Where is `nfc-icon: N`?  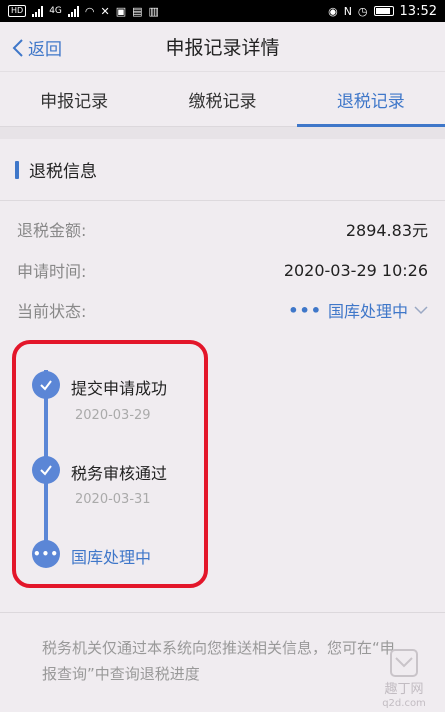 nfc-icon: N is located at coordinates (347, 11).